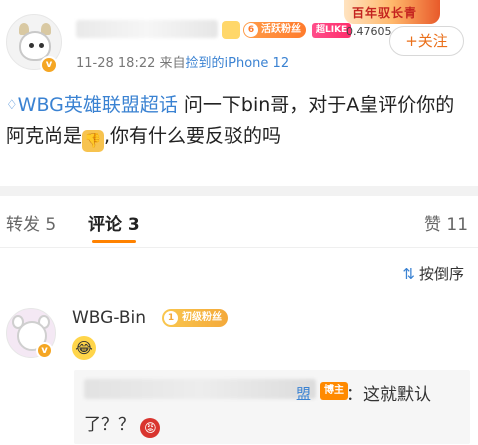 Image resolution: width=478 pixels, height=445 pixels. Describe the element at coordinates (251, 30) in the screenshot. I see `fan-level-number: 6` at that location.